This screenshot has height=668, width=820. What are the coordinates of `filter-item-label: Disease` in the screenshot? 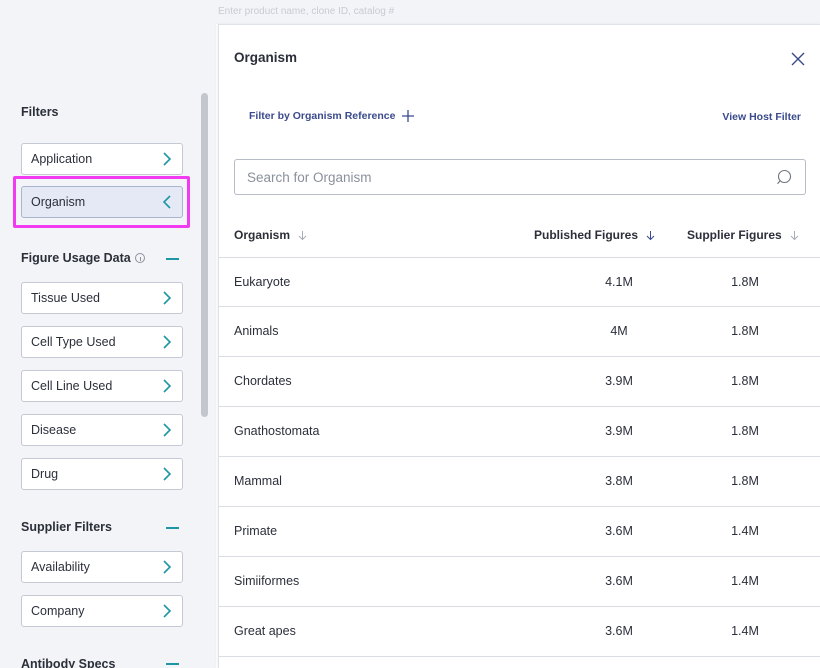 It's located at (54, 430).